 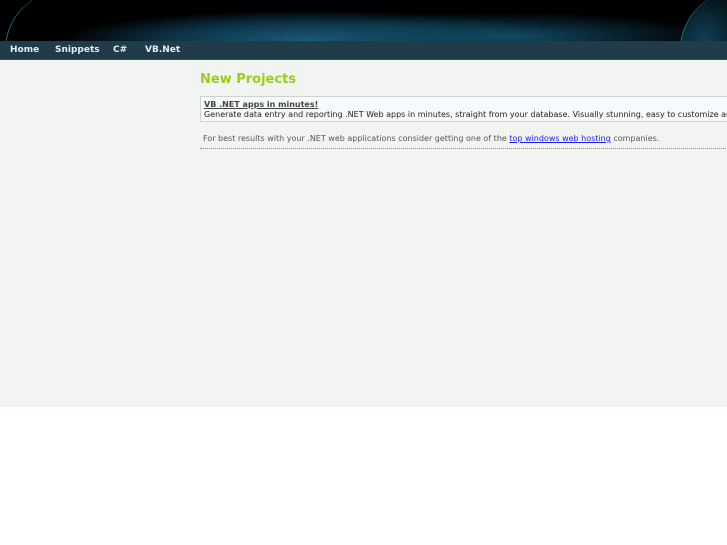 What do you see at coordinates (559, 138) in the screenshot?
I see `hosting-link: top windows web hosting` at bounding box center [559, 138].